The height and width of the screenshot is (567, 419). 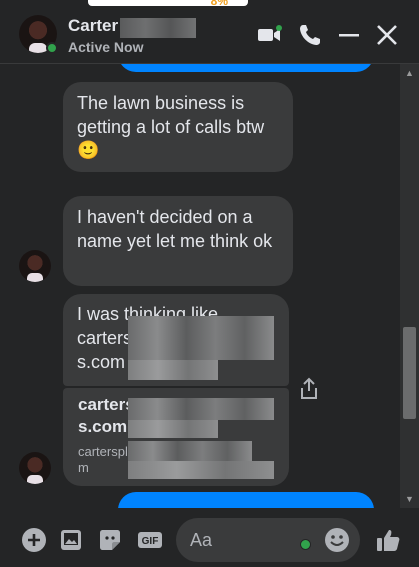 What do you see at coordinates (83, 467) in the screenshot?
I see `link-url: m` at bounding box center [83, 467].